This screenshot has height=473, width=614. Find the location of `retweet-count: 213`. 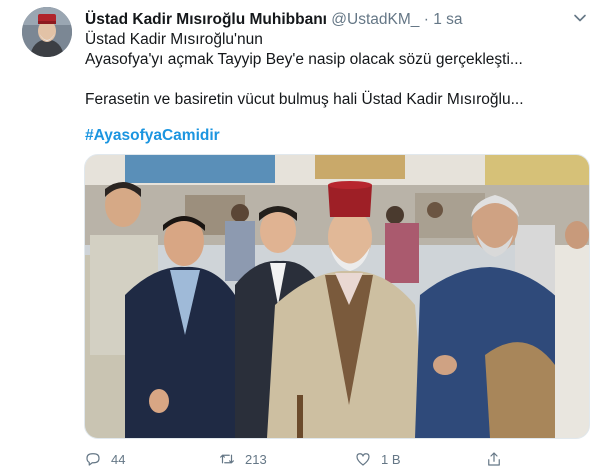

retweet-count: 213 is located at coordinates (256, 459).